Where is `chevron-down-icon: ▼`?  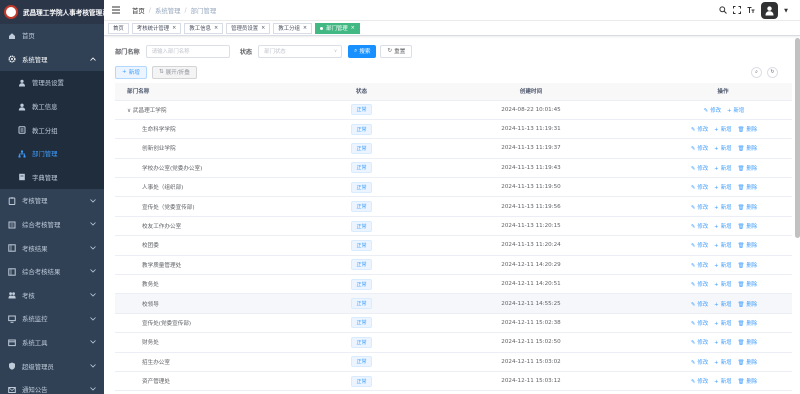
chevron-down-icon: ▼ is located at coordinates (786, 11).